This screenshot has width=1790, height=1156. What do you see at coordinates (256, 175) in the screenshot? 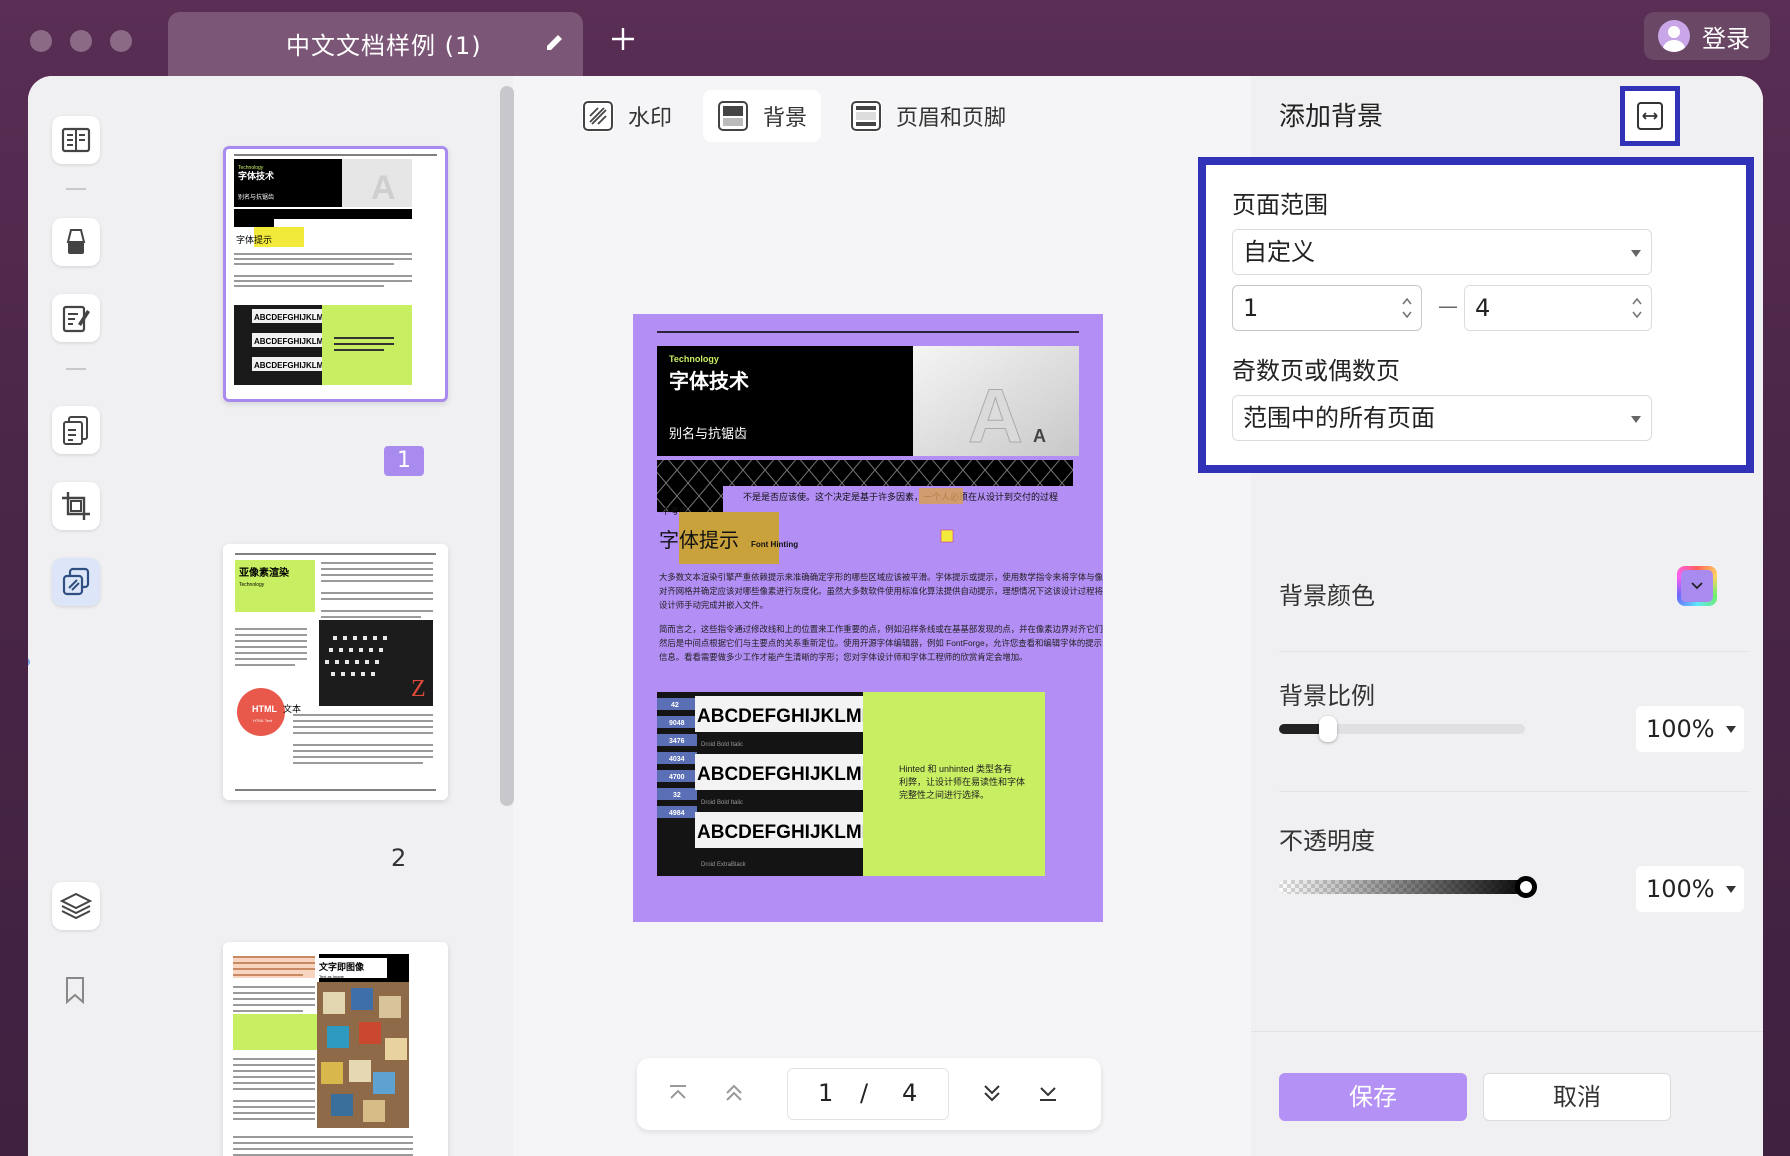
I see `svg-text: 字体技术` at bounding box center [256, 175].